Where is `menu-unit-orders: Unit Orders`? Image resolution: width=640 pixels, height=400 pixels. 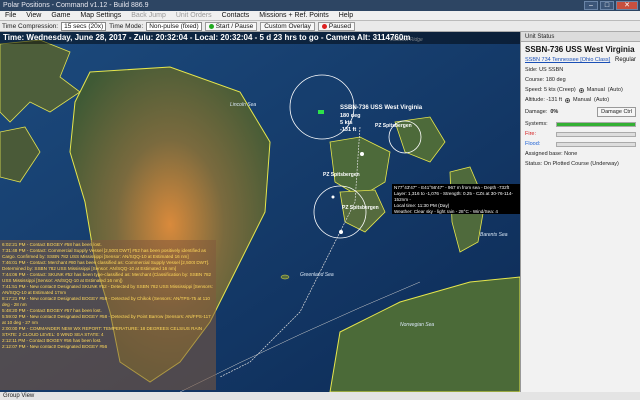
menu-unit-orders: Unit Orders is located at coordinates (194, 15).